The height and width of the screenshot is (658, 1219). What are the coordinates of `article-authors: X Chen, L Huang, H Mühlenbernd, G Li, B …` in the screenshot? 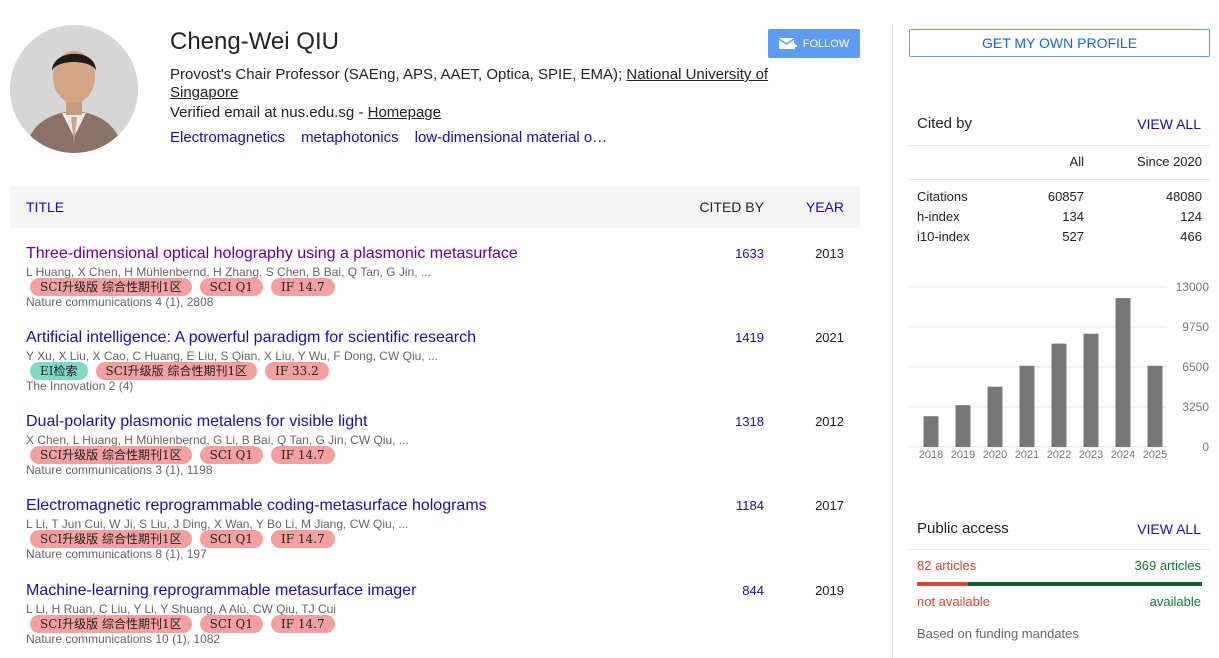 It's located at (217, 440).